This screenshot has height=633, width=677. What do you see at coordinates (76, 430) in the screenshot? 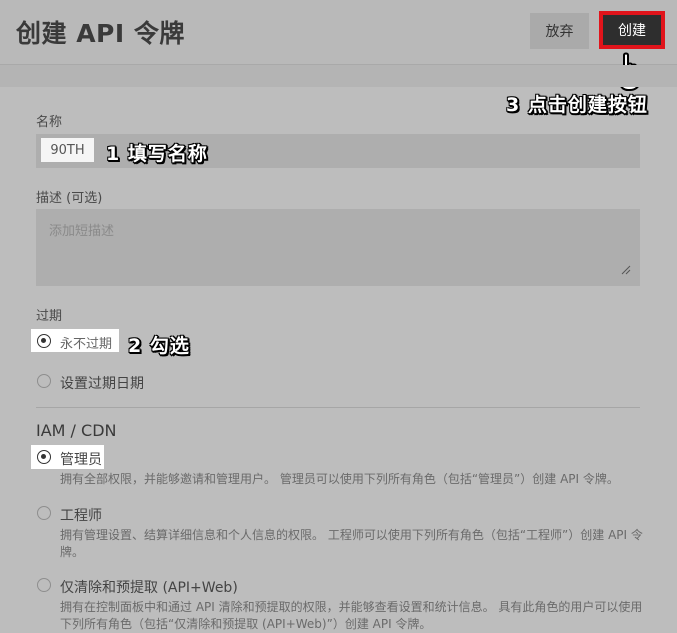
I see `iam-section-title: IAM / CDN` at bounding box center [76, 430].